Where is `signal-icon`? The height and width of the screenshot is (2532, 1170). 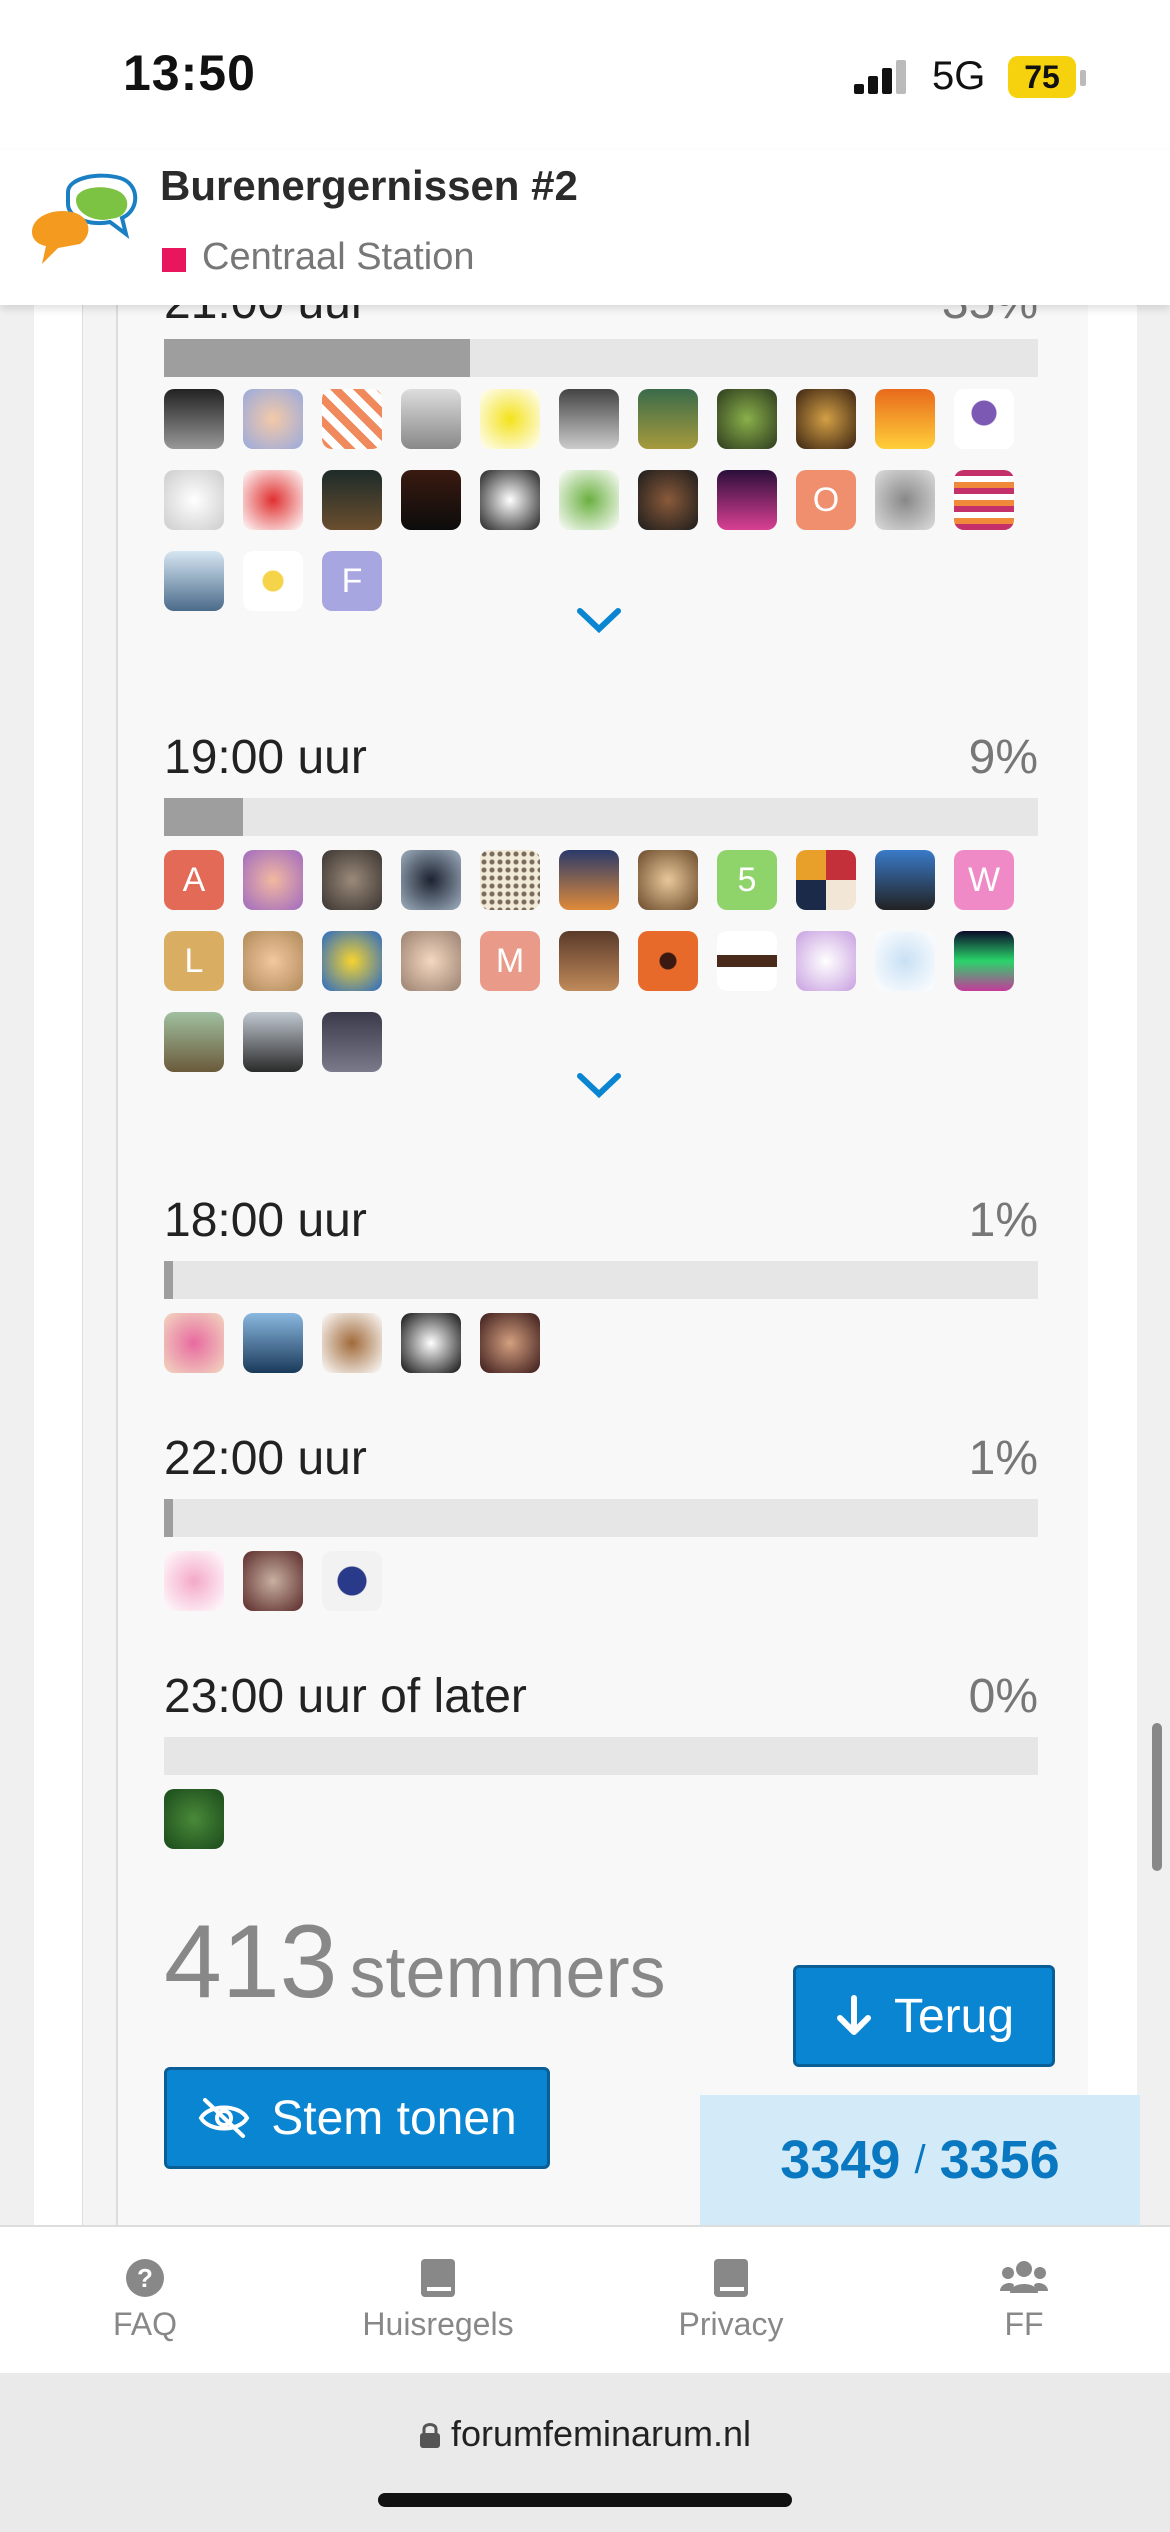
signal-icon is located at coordinates (880, 77).